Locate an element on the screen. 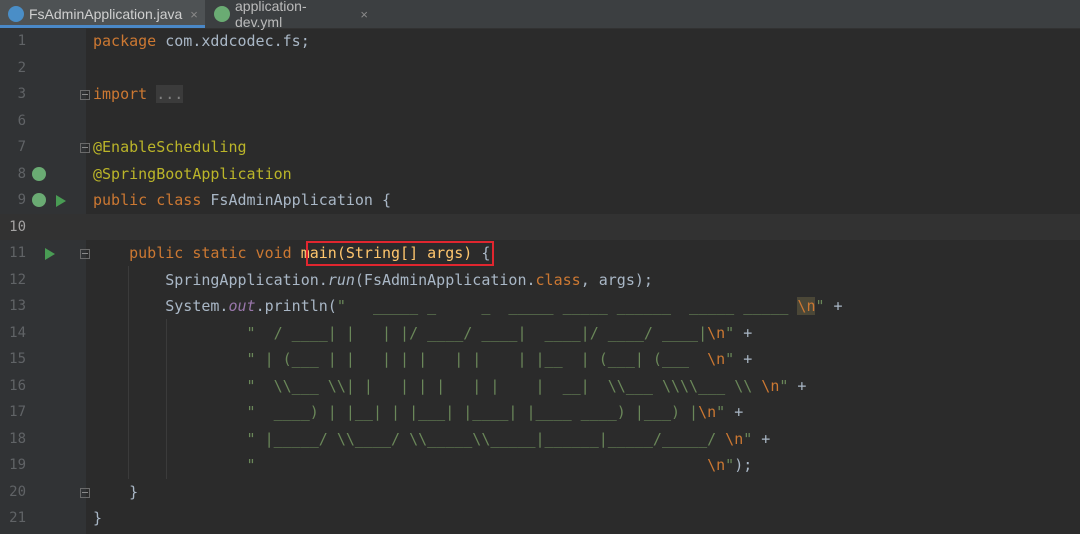 This screenshot has width=1080, height=534. code-text: System. is located at coordinates (197, 306).